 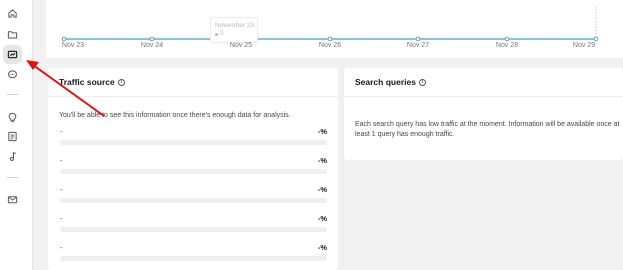 I want to click on chart-plot, so click(x=330, y=24).